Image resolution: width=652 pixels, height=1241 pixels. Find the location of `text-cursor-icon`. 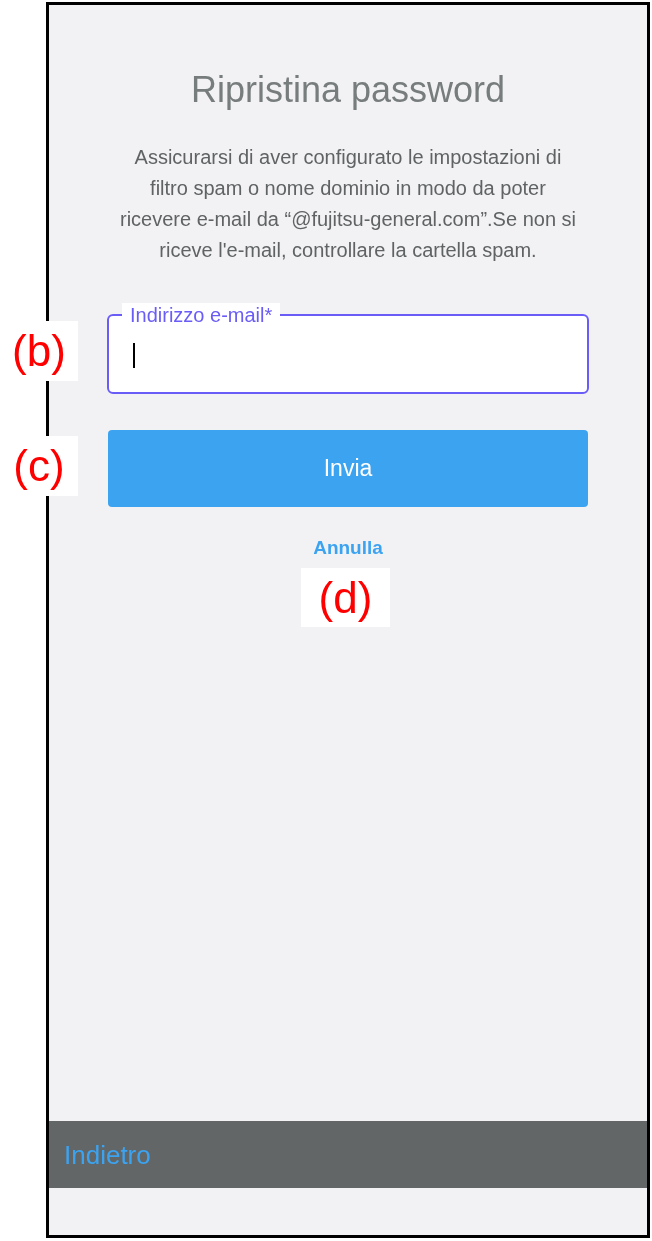

text-cursor-icon is located at coordinates (134, 355).